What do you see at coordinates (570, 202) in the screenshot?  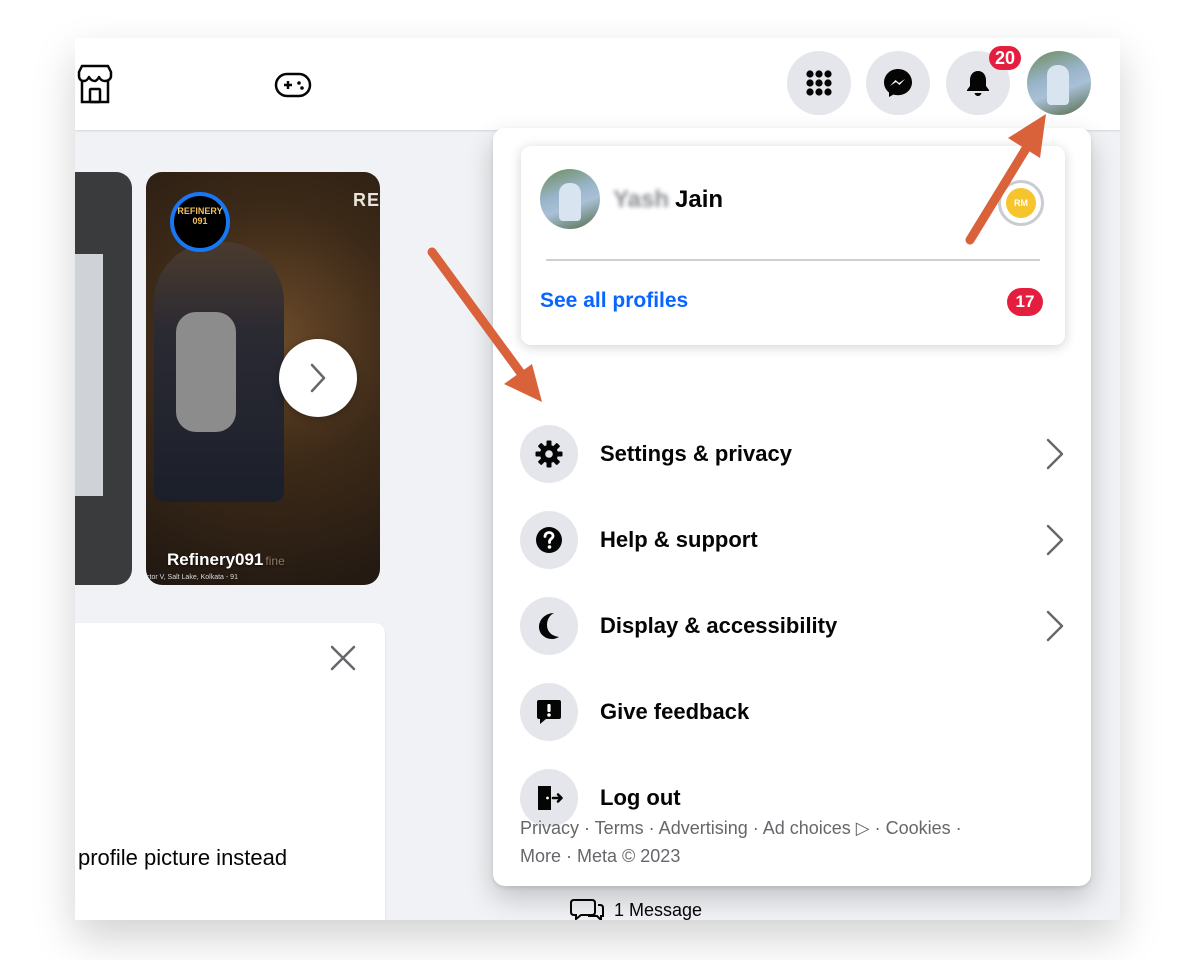 I see `profile-avatar-figure` at bounding box center [570, 202].